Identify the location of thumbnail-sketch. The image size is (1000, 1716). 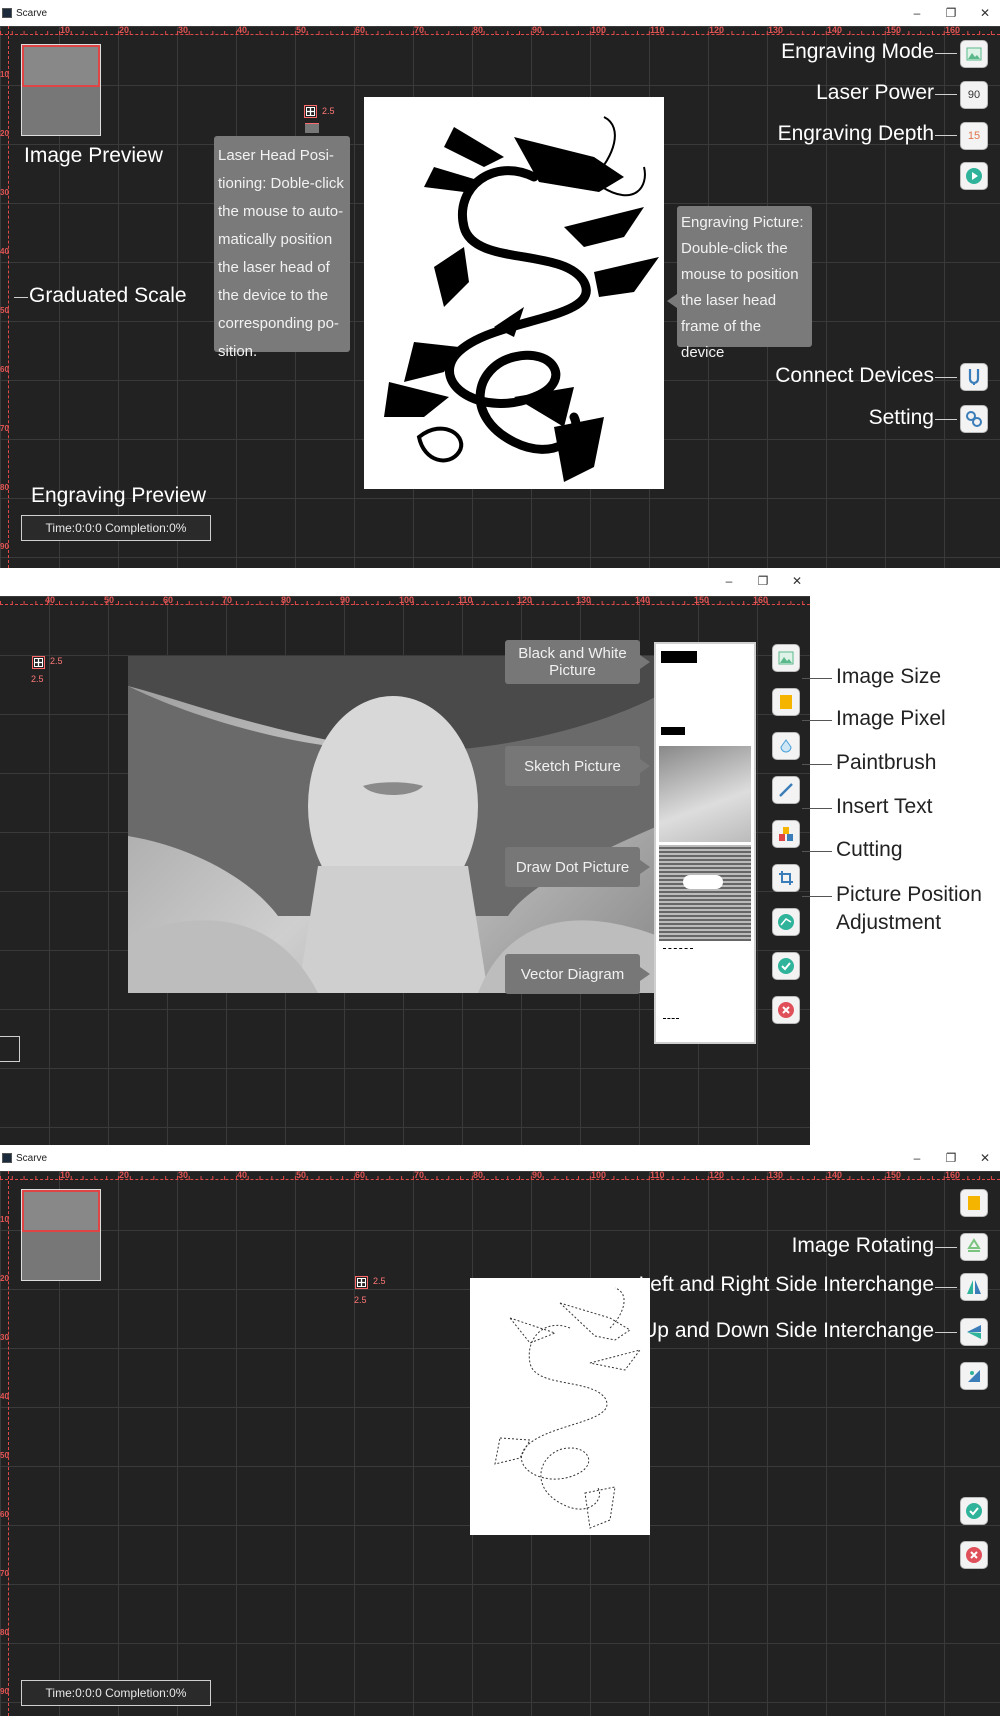
(705, 794).